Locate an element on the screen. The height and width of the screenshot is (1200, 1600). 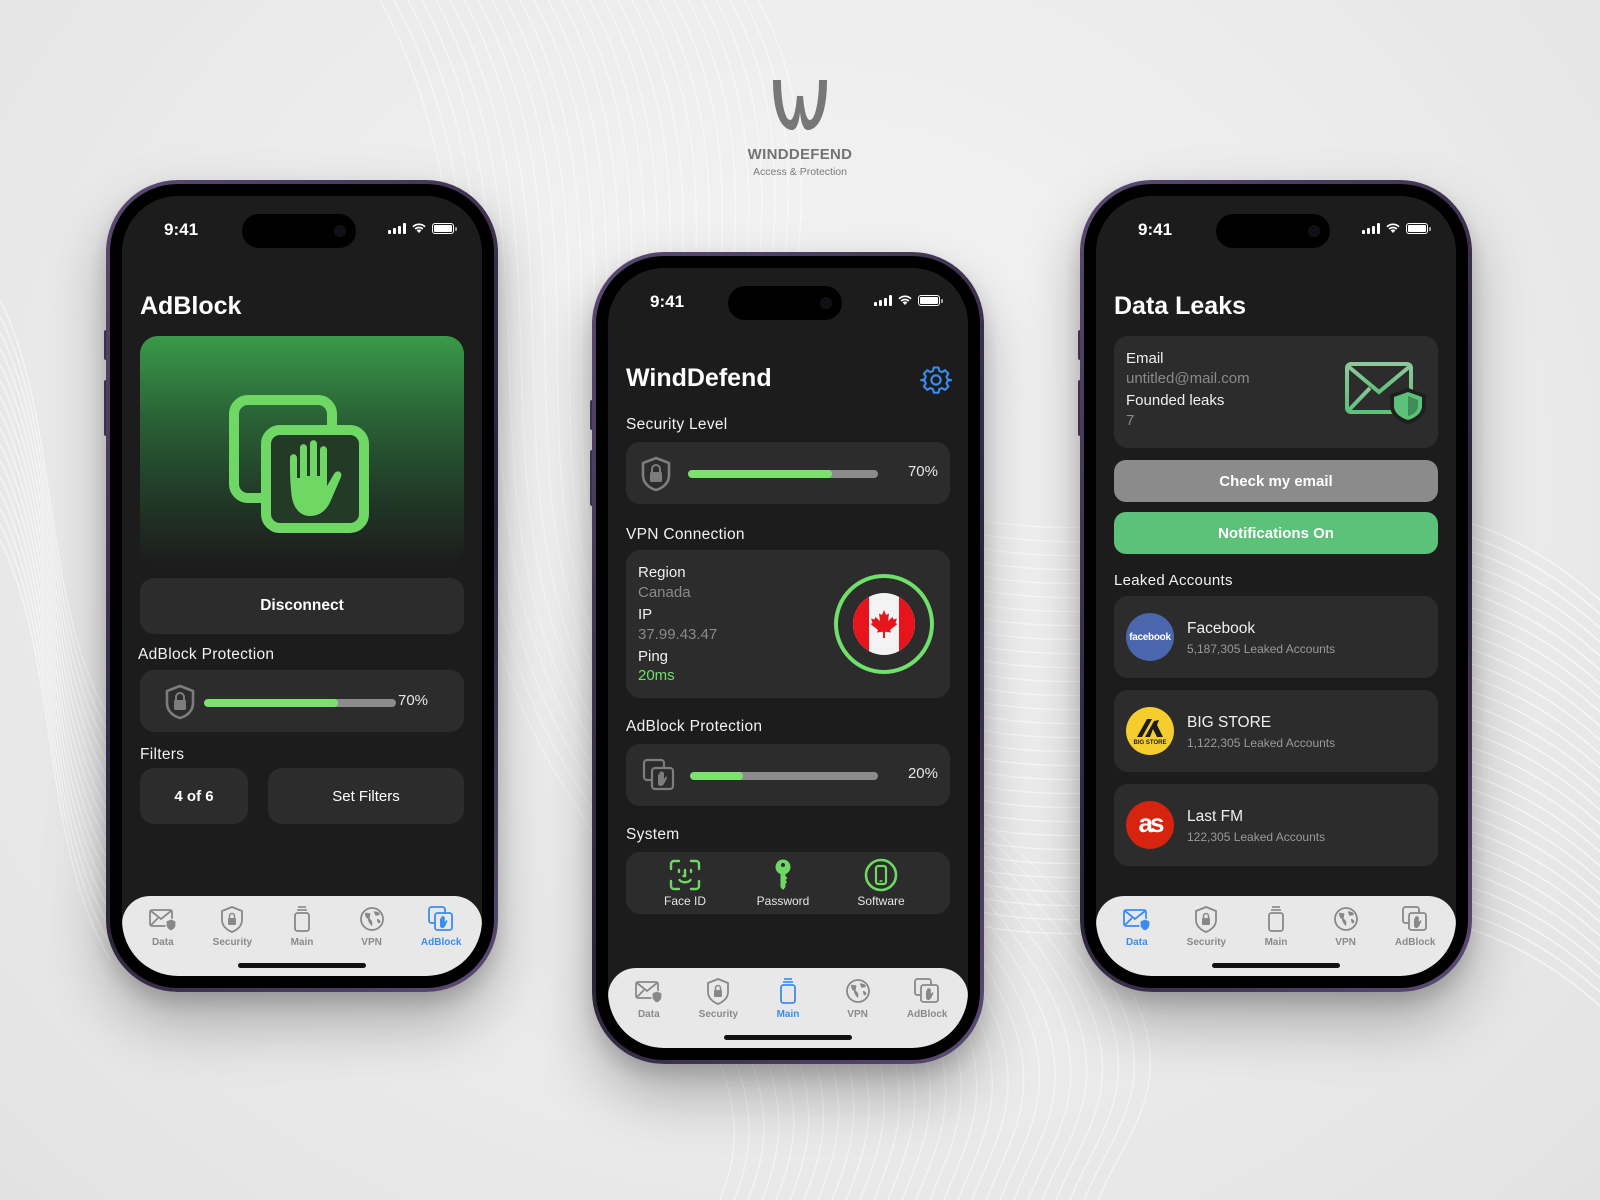
vpn-flag-ring is located at coordinates (884, 624).